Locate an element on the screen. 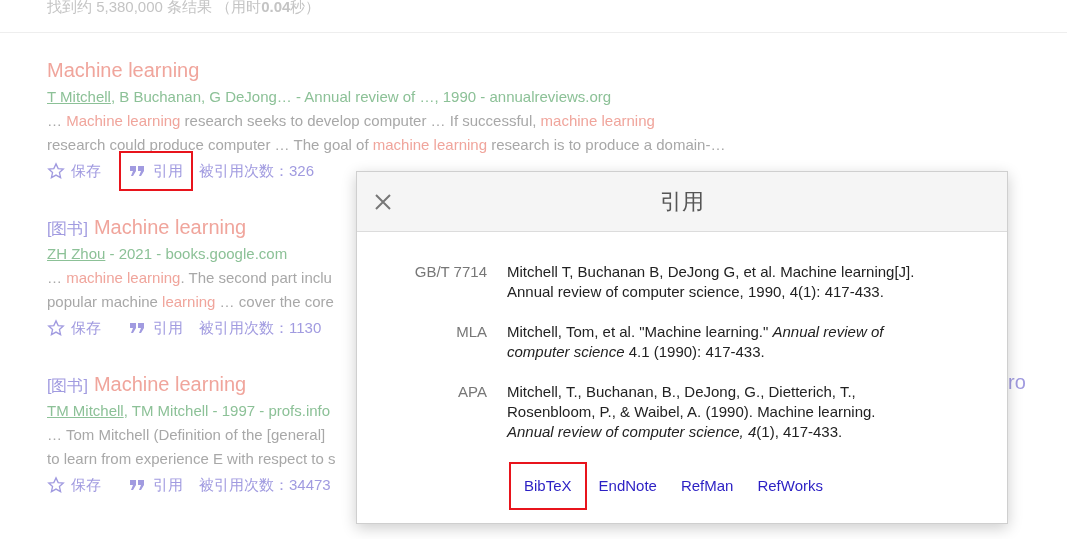  export-link: BibTeX is located at coordinates (548, 486).